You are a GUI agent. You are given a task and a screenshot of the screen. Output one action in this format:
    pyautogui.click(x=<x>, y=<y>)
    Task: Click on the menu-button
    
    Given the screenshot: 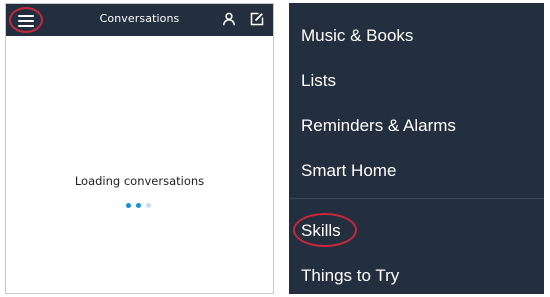 What is the action you would take?
    pyautogui.click(x=26, y=20)
    